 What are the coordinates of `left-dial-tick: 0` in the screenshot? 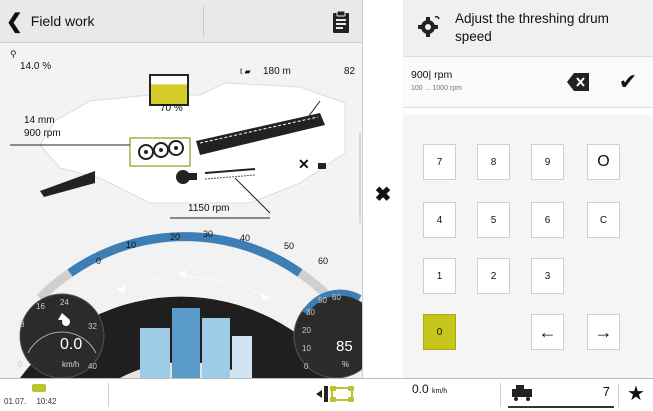 It's located at (20, 364).